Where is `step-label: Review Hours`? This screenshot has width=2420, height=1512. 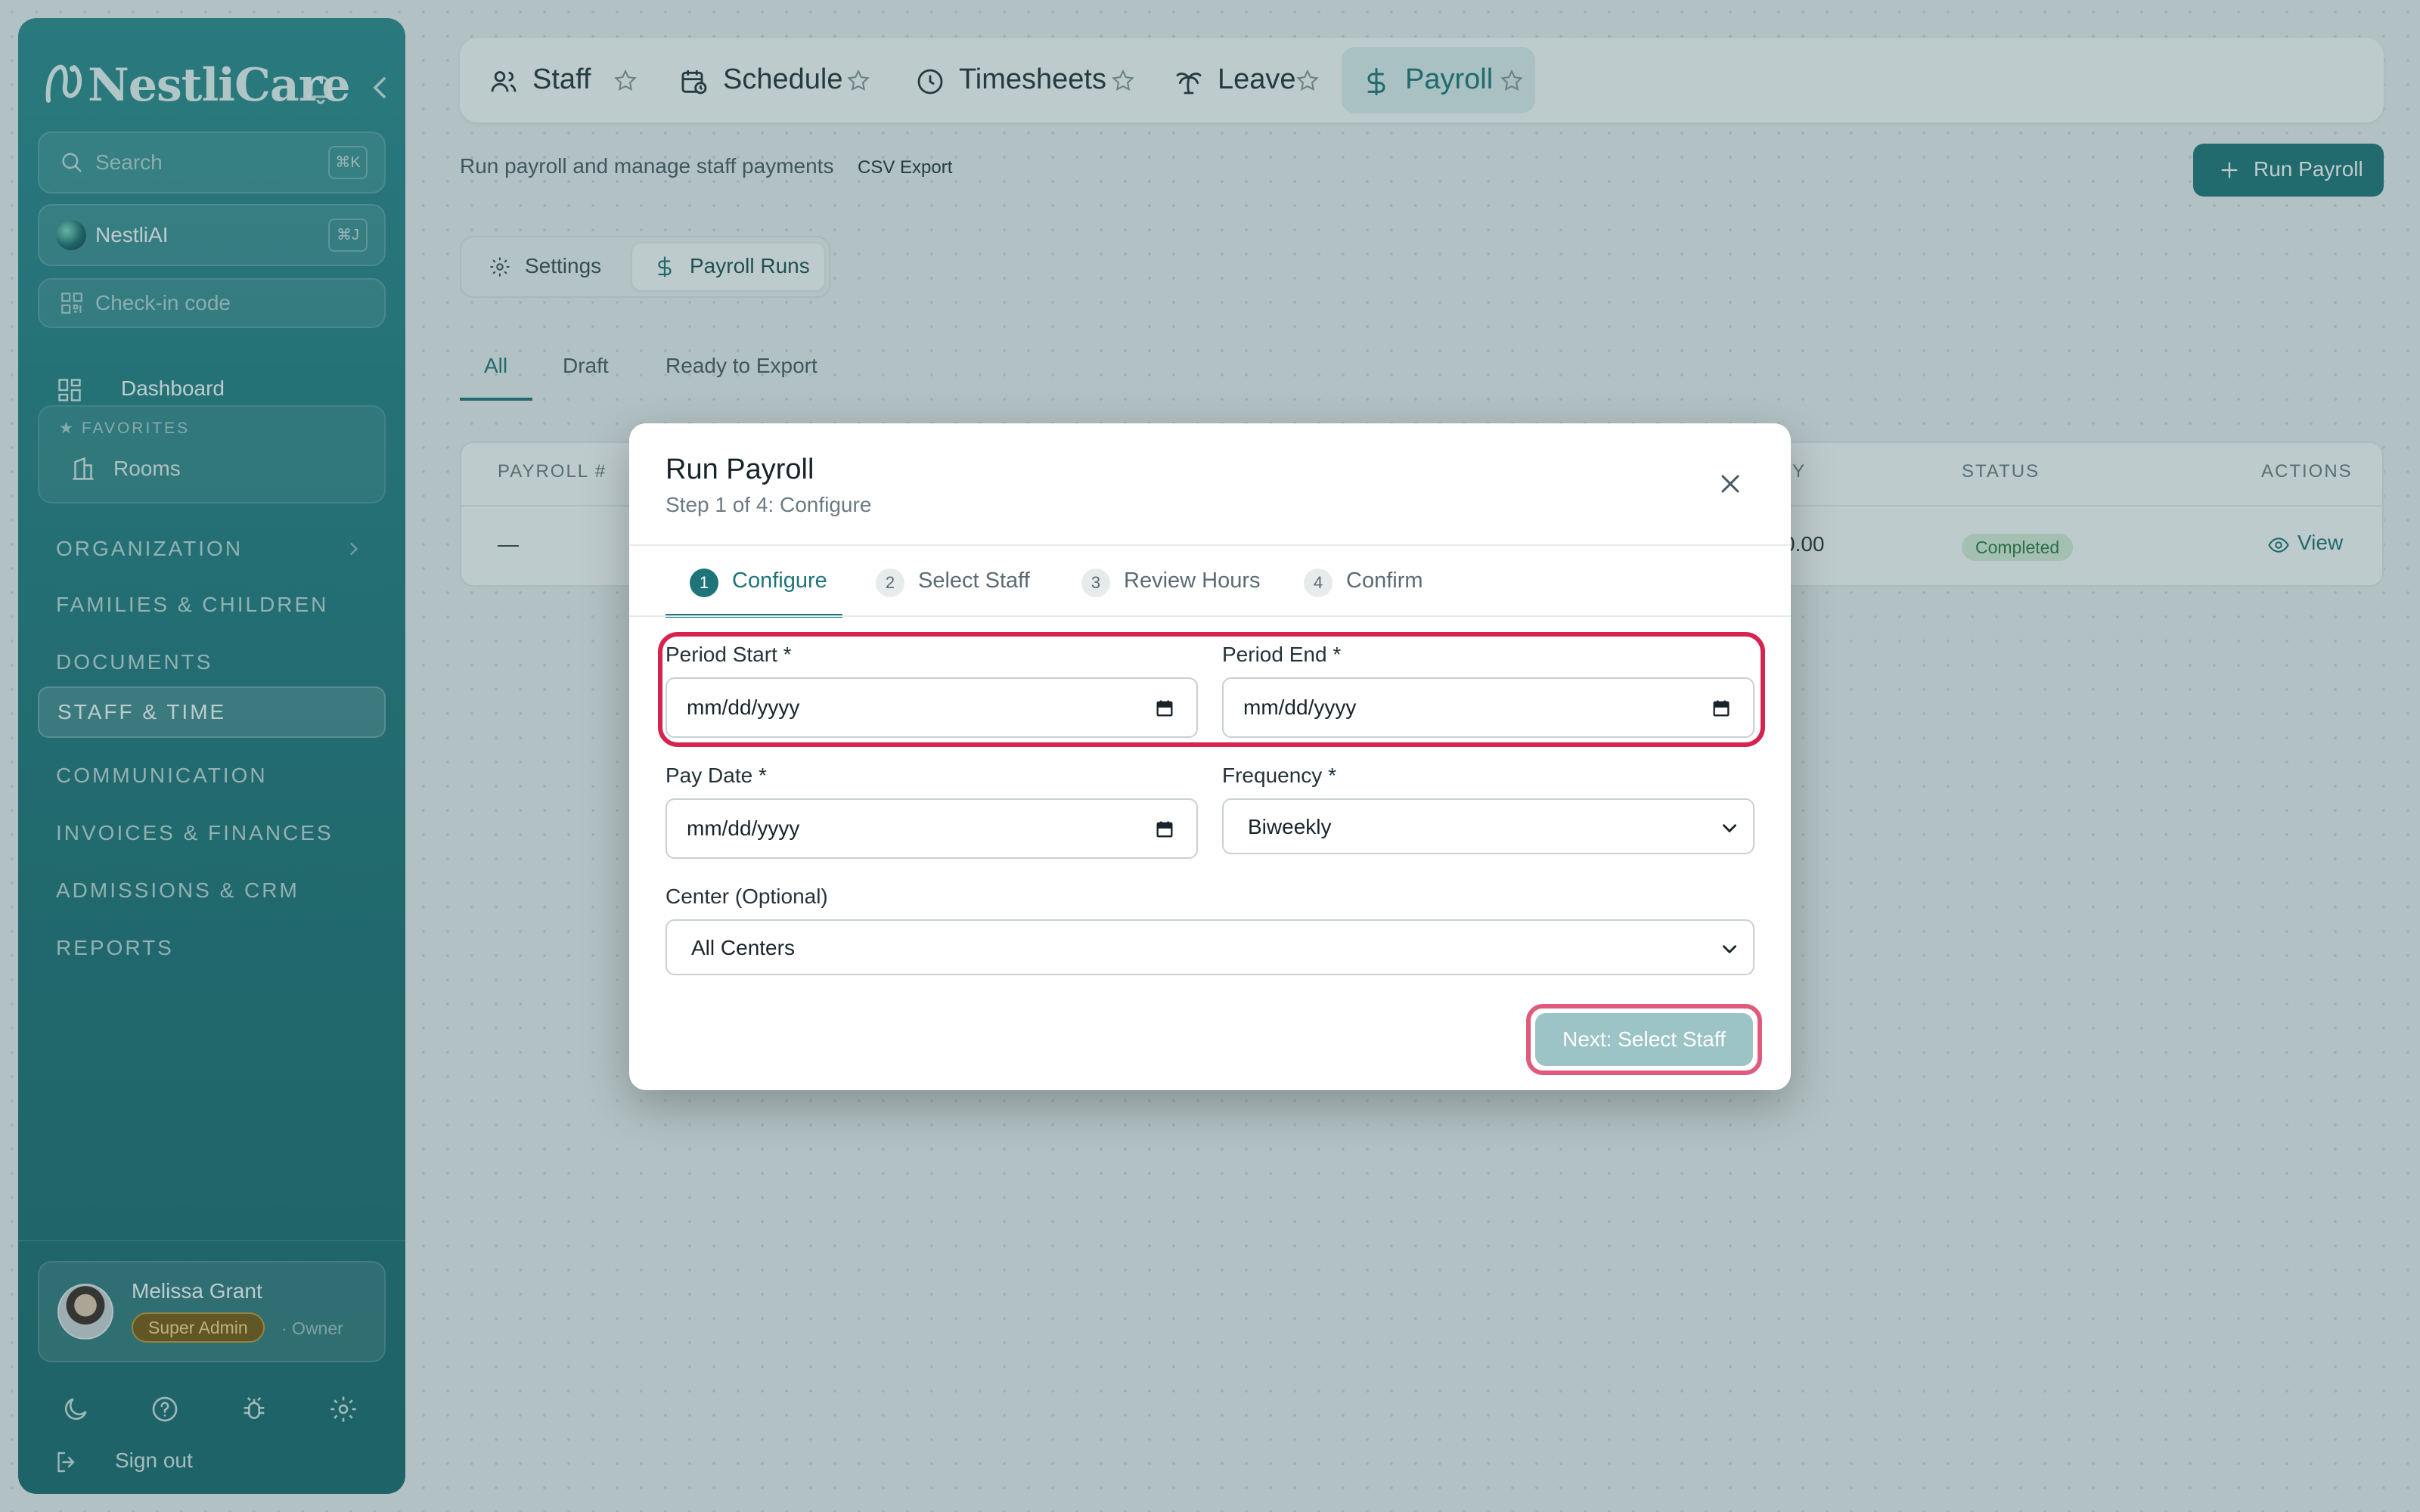 step-label: Review Hours is located at coordinates (1192, 581).